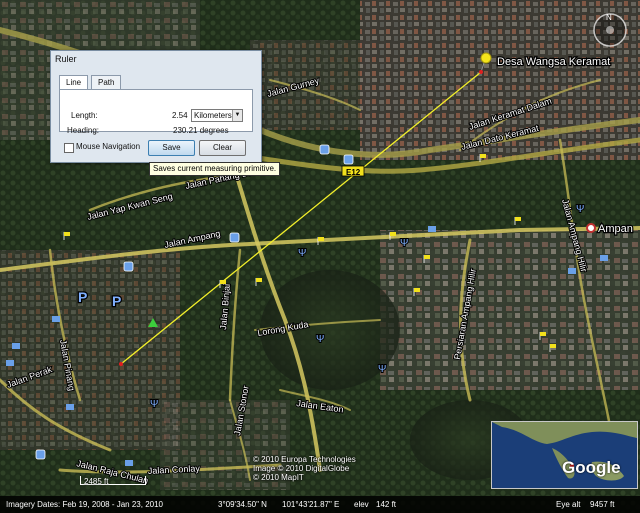 Image resolution: width=640 pixels, height=513 pixels. I want to click on copyright-line: © 2010 MapIT, so click(278, 477).